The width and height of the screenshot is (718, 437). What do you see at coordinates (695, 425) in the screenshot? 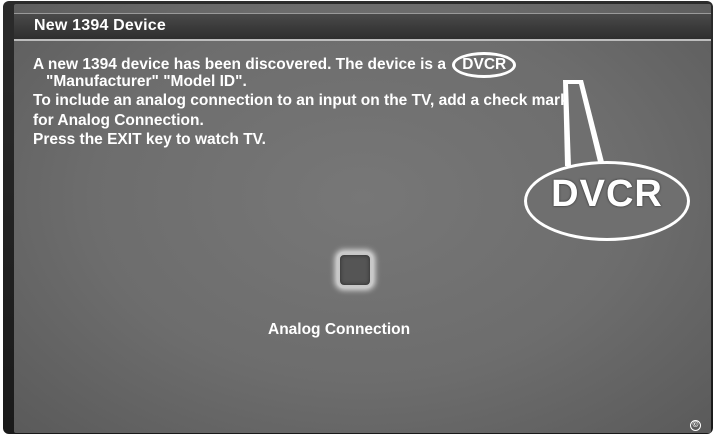
I see `copyright-icon: ©` at bounding box center [695, 425].